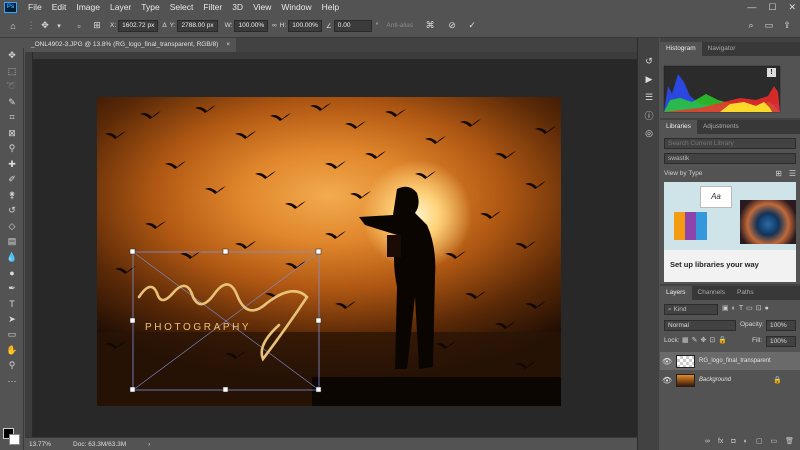  Describe the element at coordinates (305, 25) in the screenshot. I see `height-input: 100.00%` at that location.